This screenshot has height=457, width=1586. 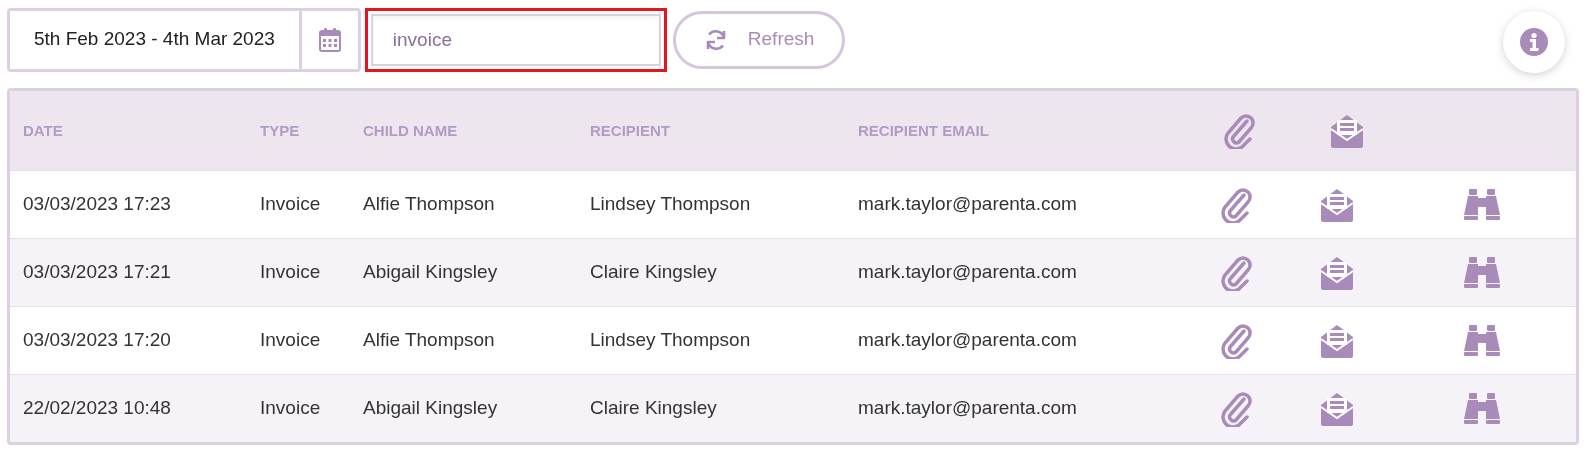 I want to click on column-header: CHILD NAME, so click(x=410, y=130).